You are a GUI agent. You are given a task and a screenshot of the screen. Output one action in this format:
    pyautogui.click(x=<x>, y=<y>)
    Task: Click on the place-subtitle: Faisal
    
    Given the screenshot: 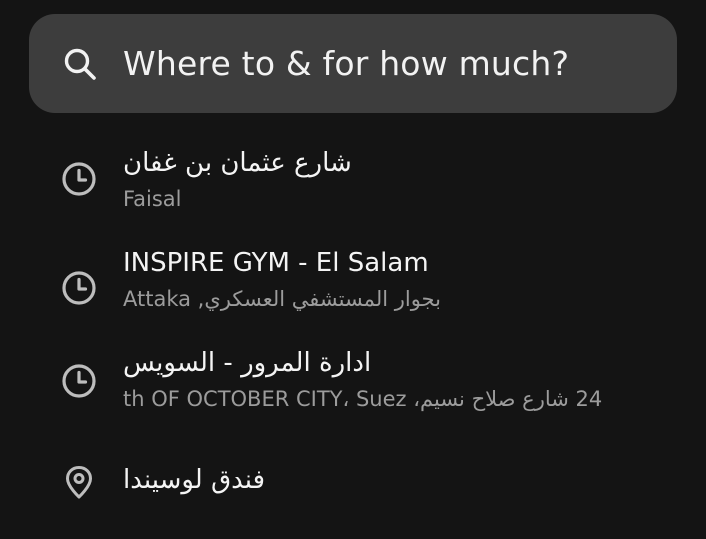 What is the action you would take?
    pyautogui.click(x=152, y=199)
    